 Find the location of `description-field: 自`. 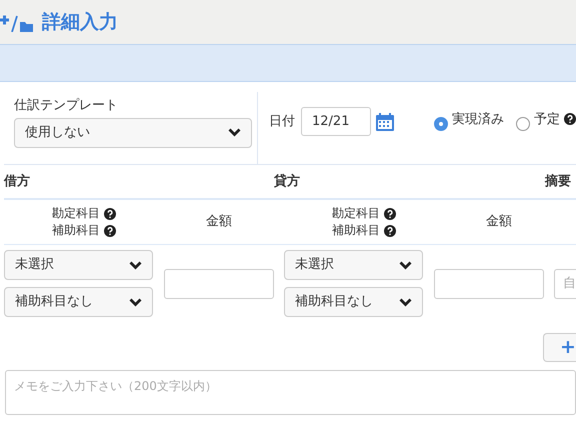

description-field: 自 is located at coordinates (565, 283).